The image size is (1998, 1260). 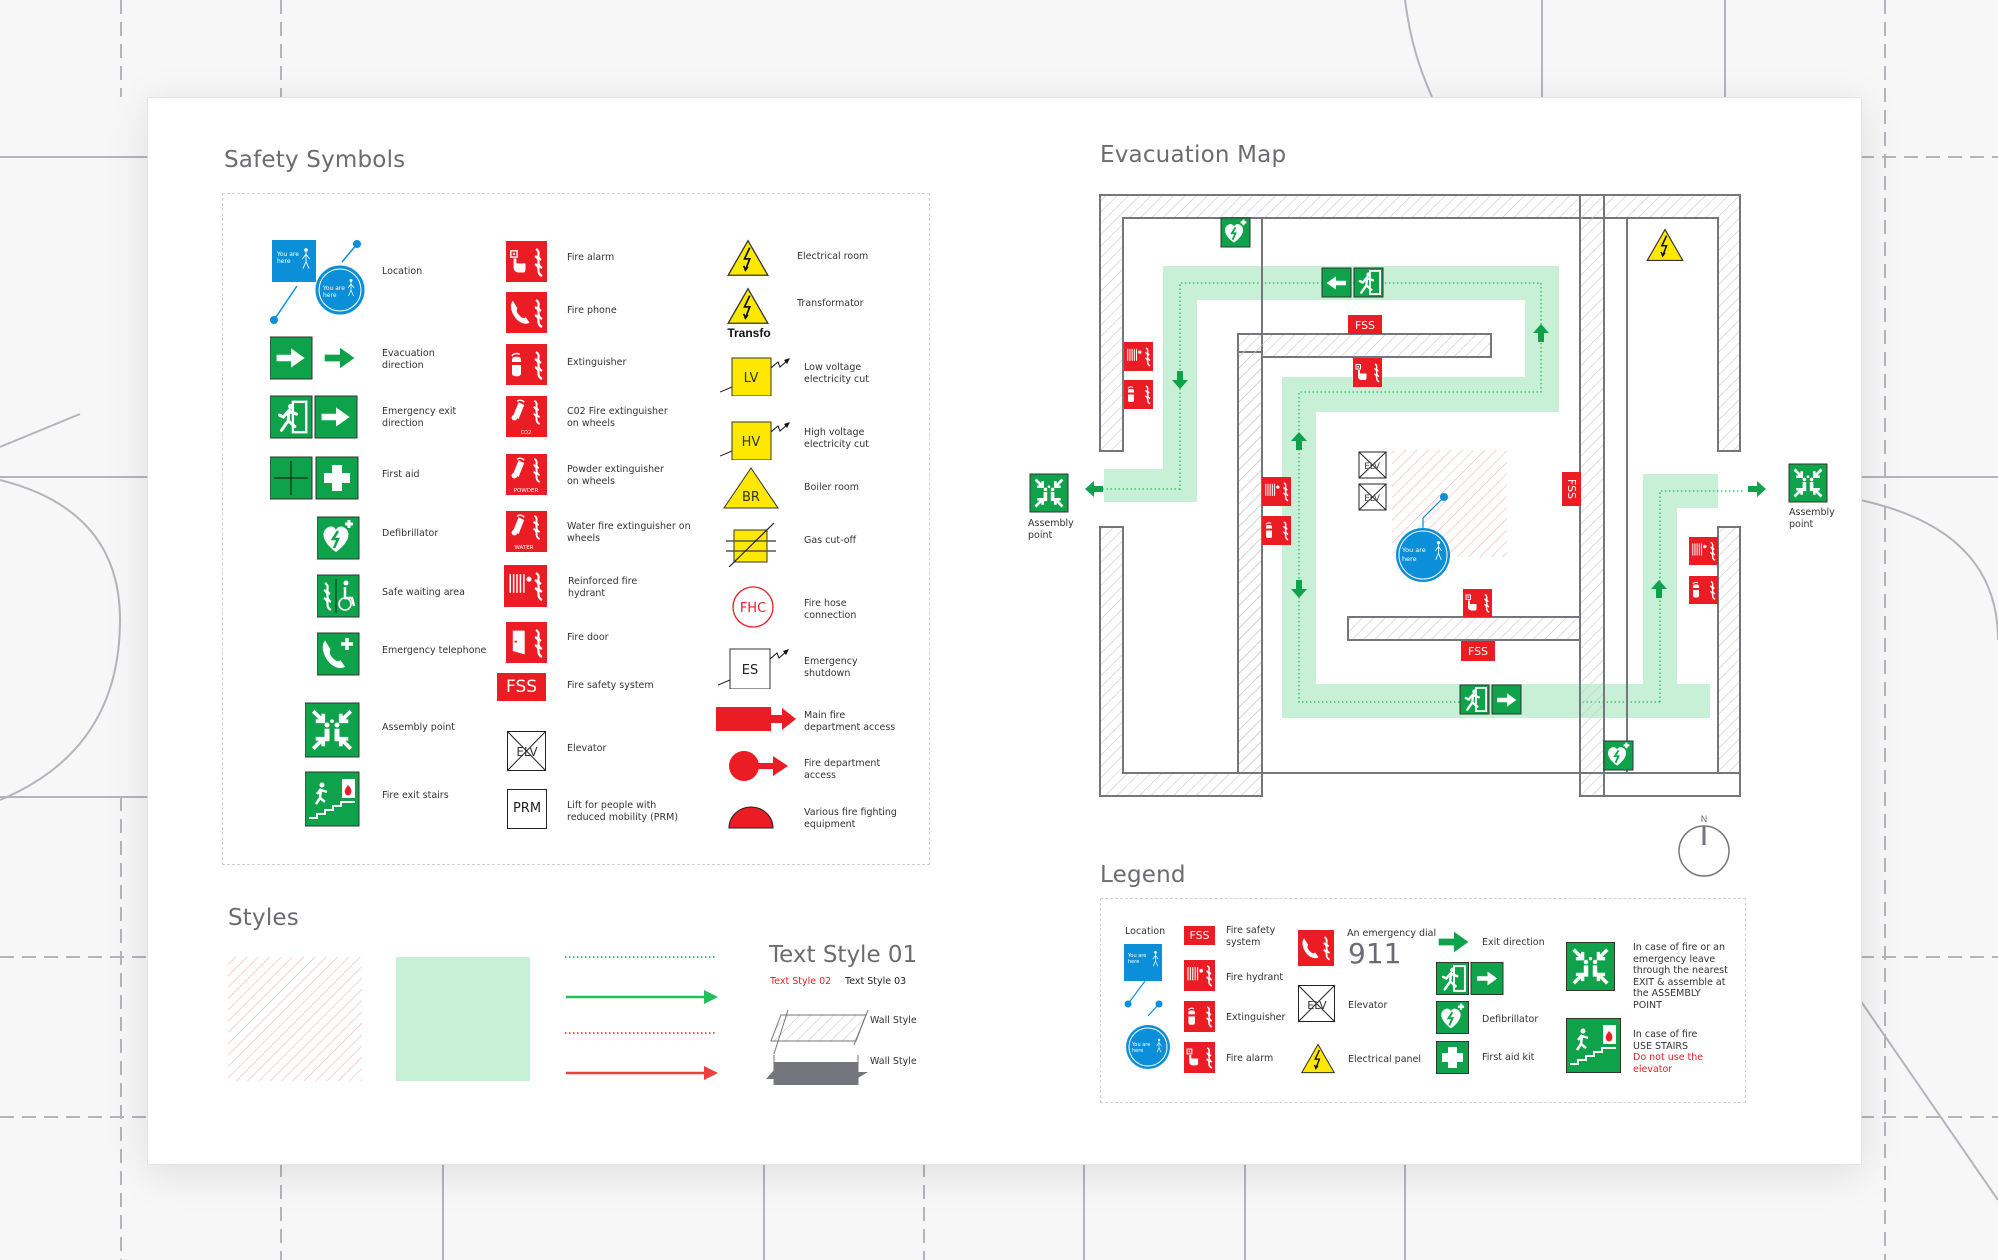 I want to click on boiler-room-symbol: BR, so click(x=752, y=490).